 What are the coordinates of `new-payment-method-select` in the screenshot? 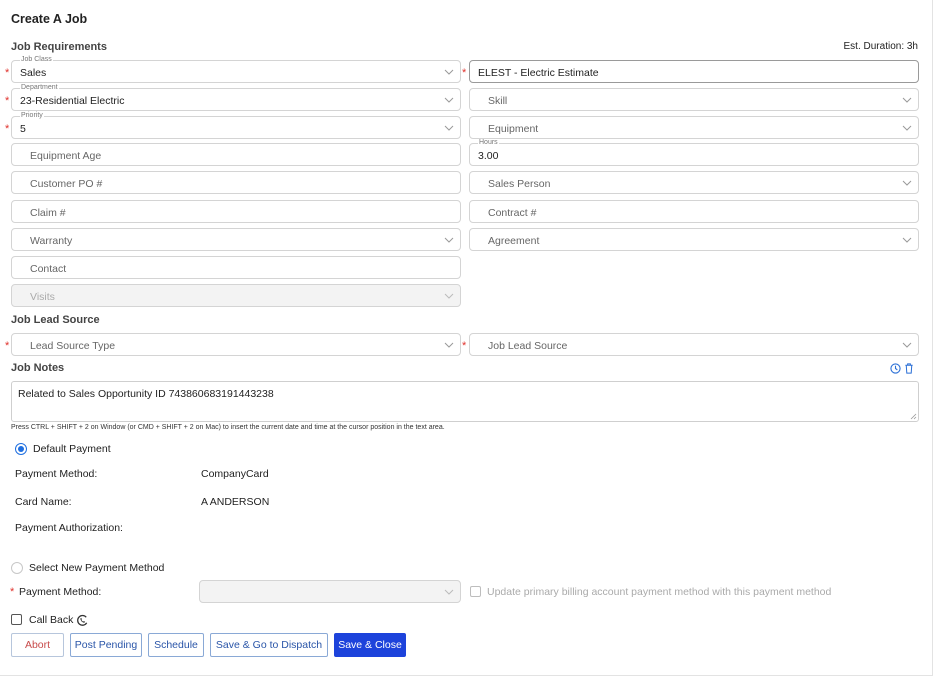 It's located at (330, 591).